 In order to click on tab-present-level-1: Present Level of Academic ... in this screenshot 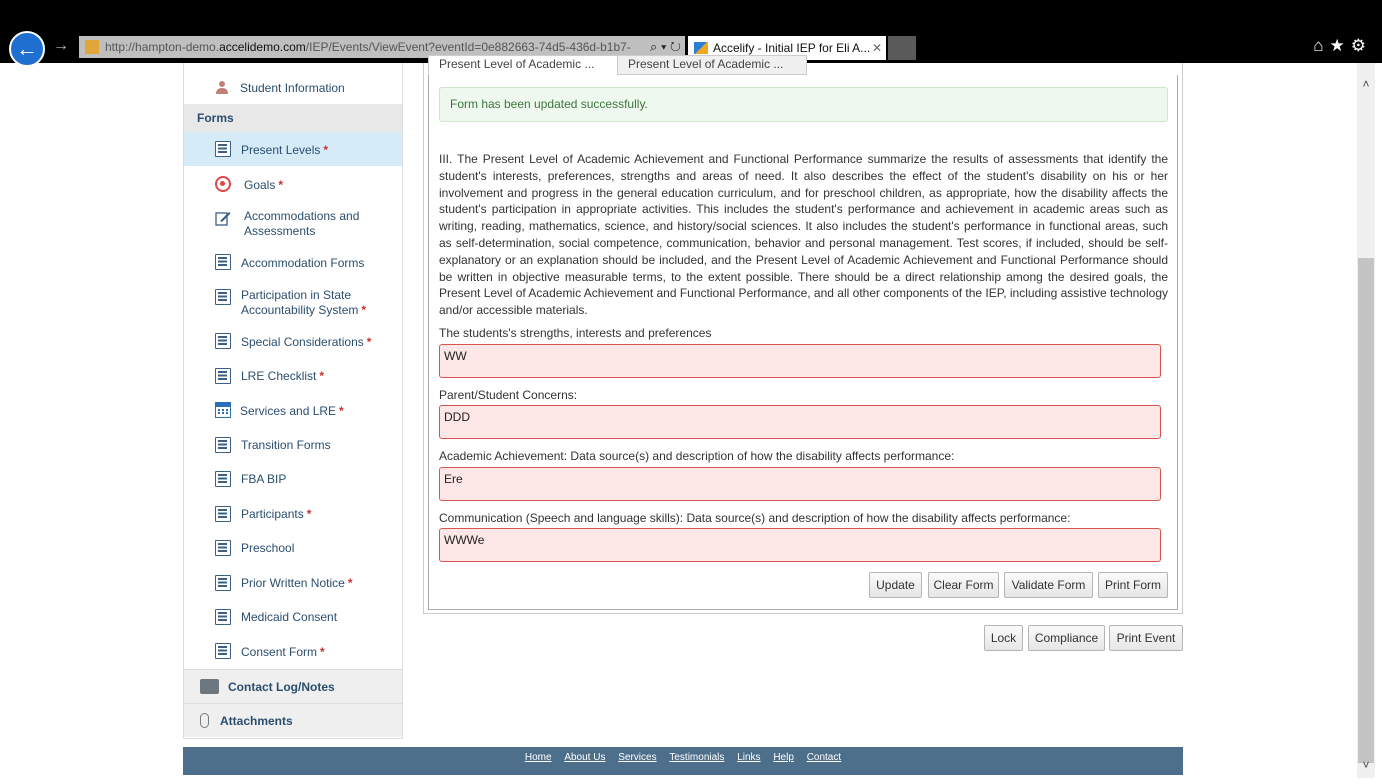, I will do `click(523, 65)`.